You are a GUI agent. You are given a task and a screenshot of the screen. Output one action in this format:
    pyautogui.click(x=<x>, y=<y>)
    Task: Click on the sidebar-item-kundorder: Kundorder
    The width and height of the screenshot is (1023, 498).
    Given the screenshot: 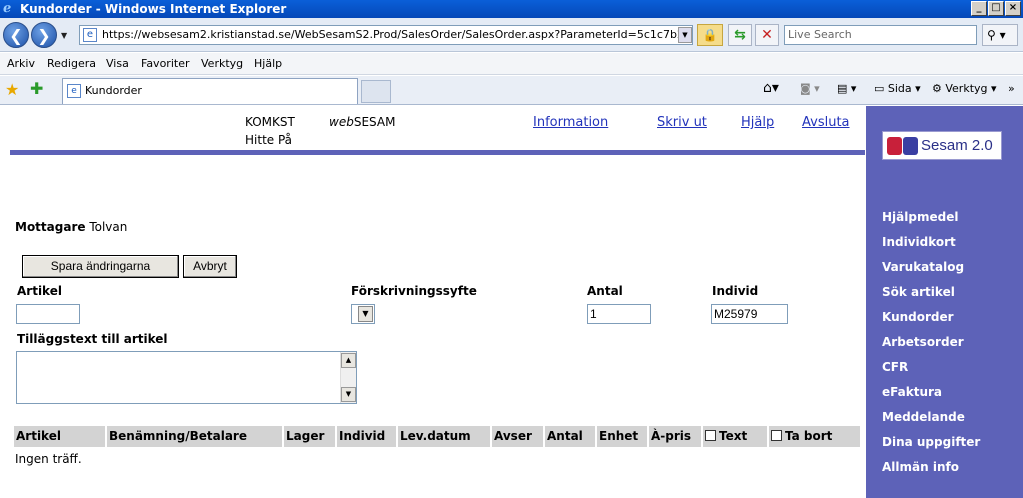 What is the action you would take?
    pyautogui.click(x=918, y=317)
    